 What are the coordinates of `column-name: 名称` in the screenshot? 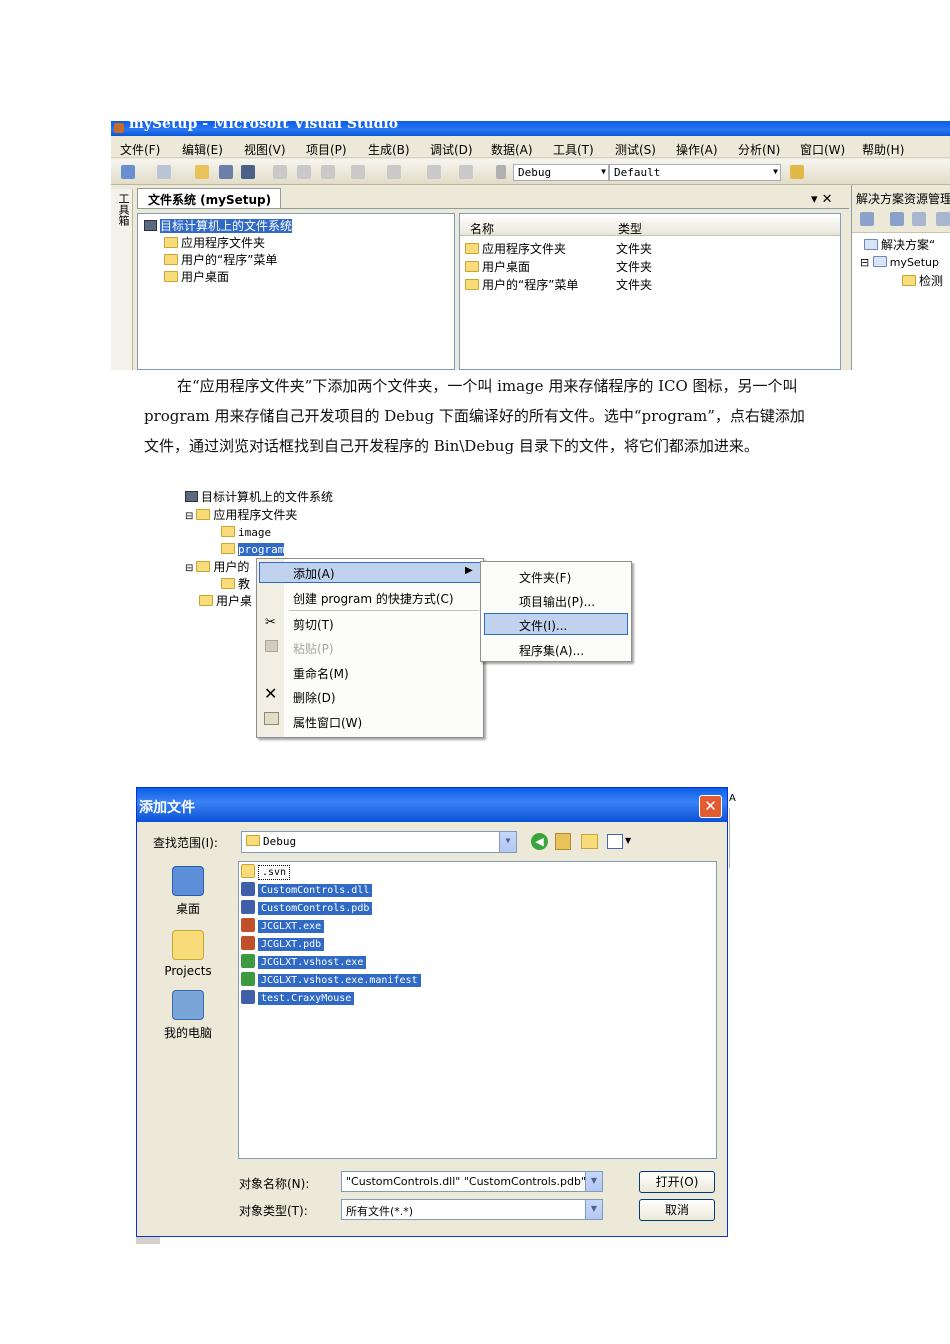 It's located at (482, 228).